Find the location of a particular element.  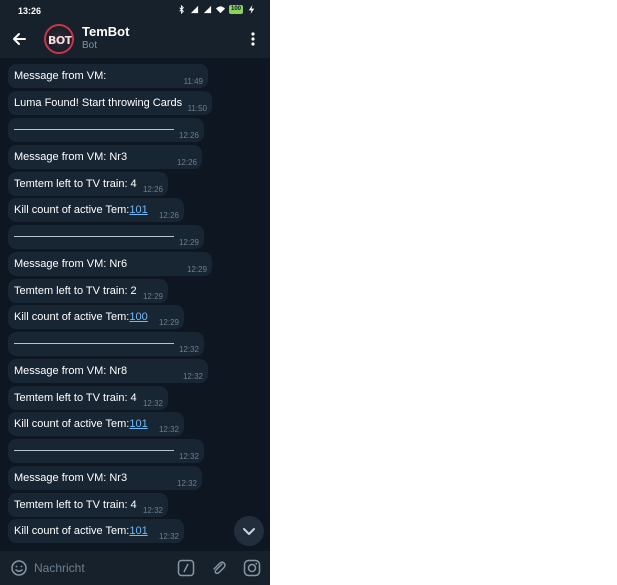

scroll-down-button is located at coordinates (249, 531).